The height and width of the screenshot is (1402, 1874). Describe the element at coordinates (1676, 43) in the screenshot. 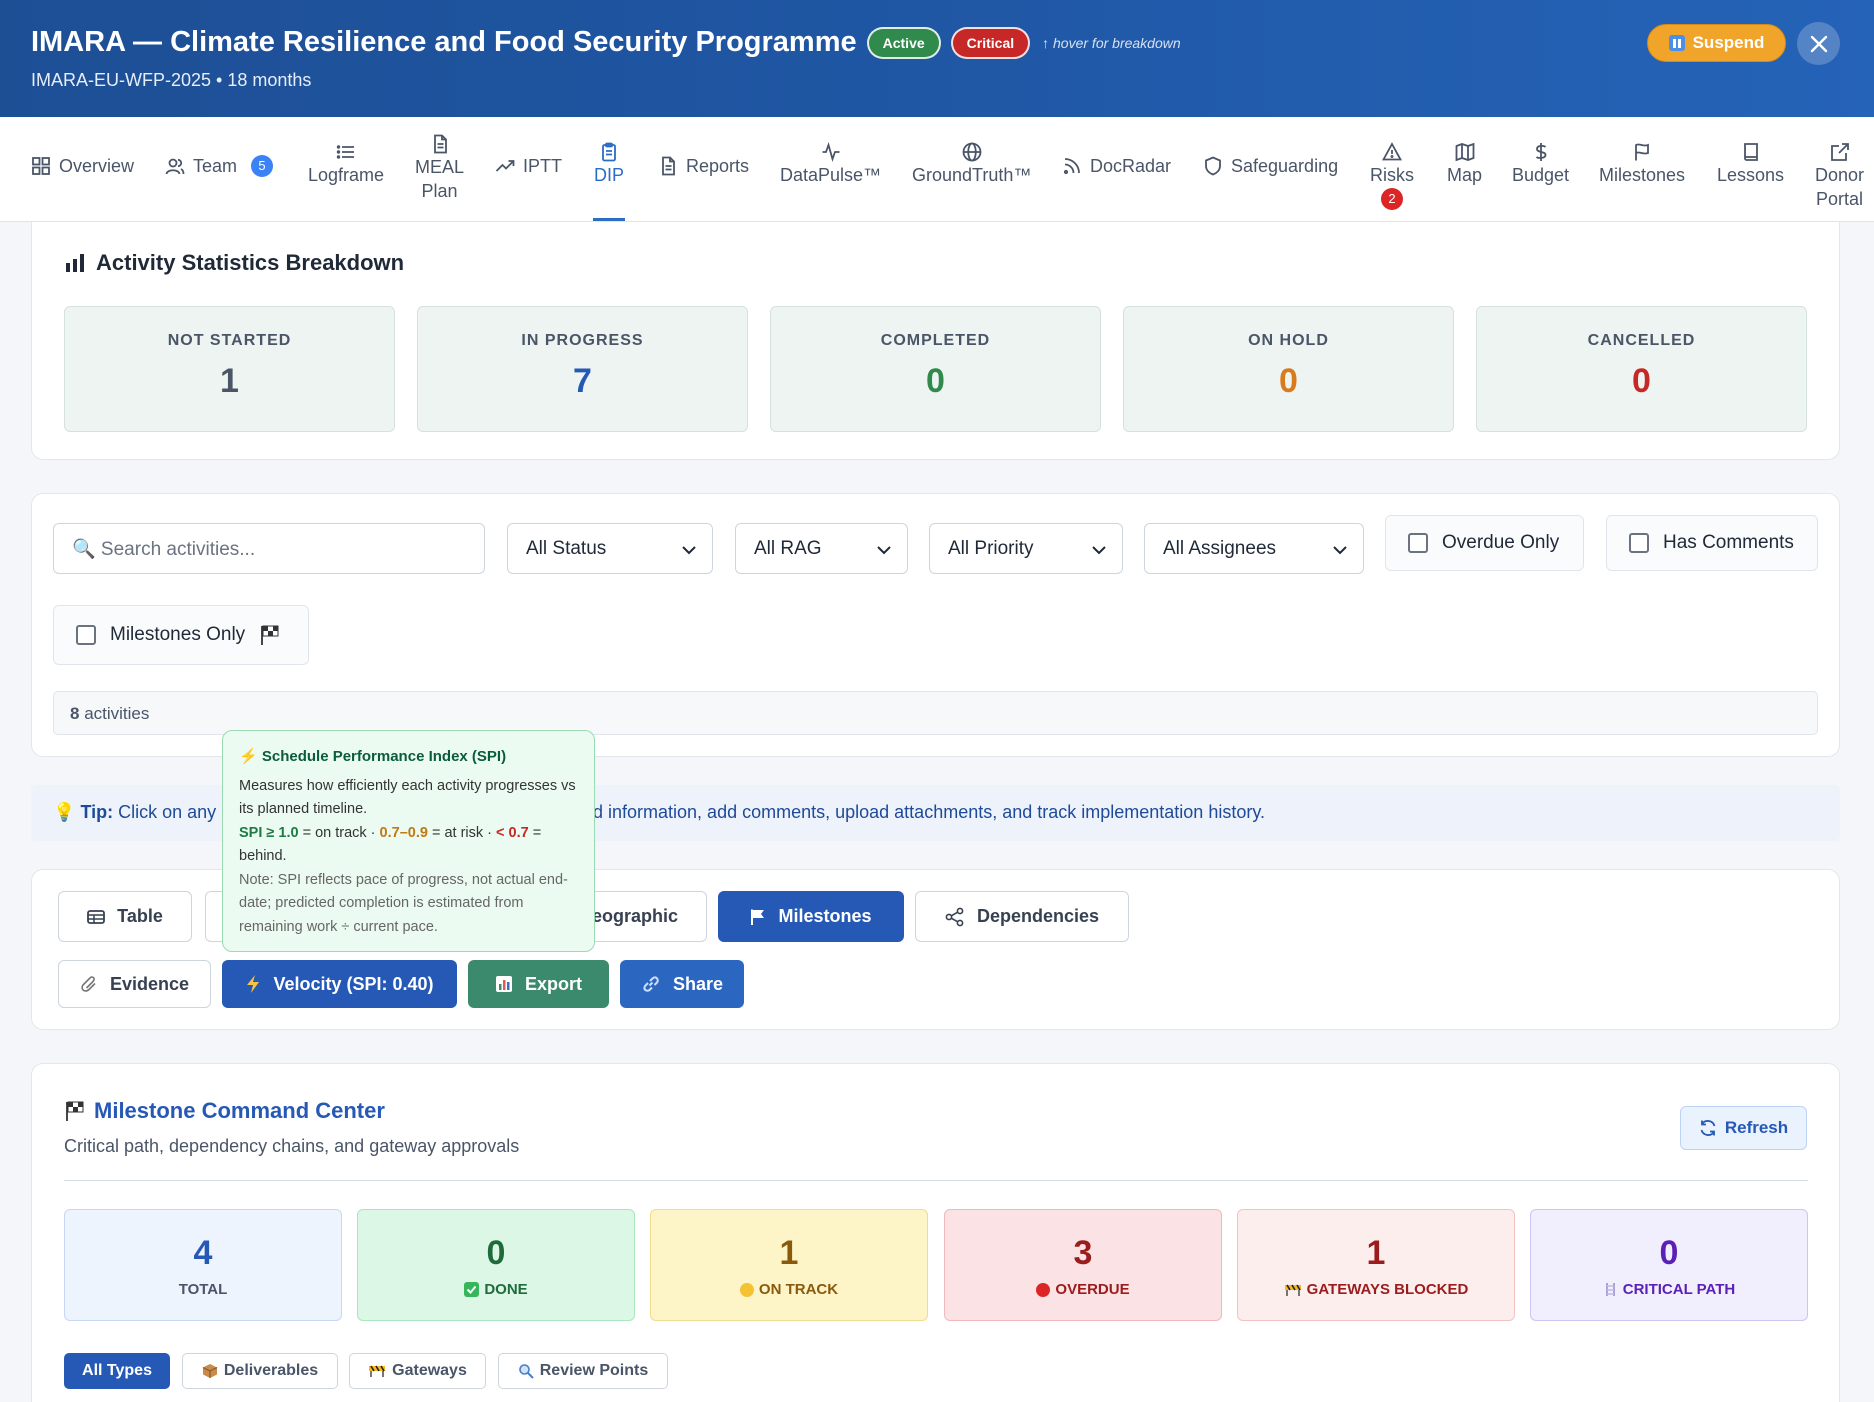

I see `pause-icon` at that location.